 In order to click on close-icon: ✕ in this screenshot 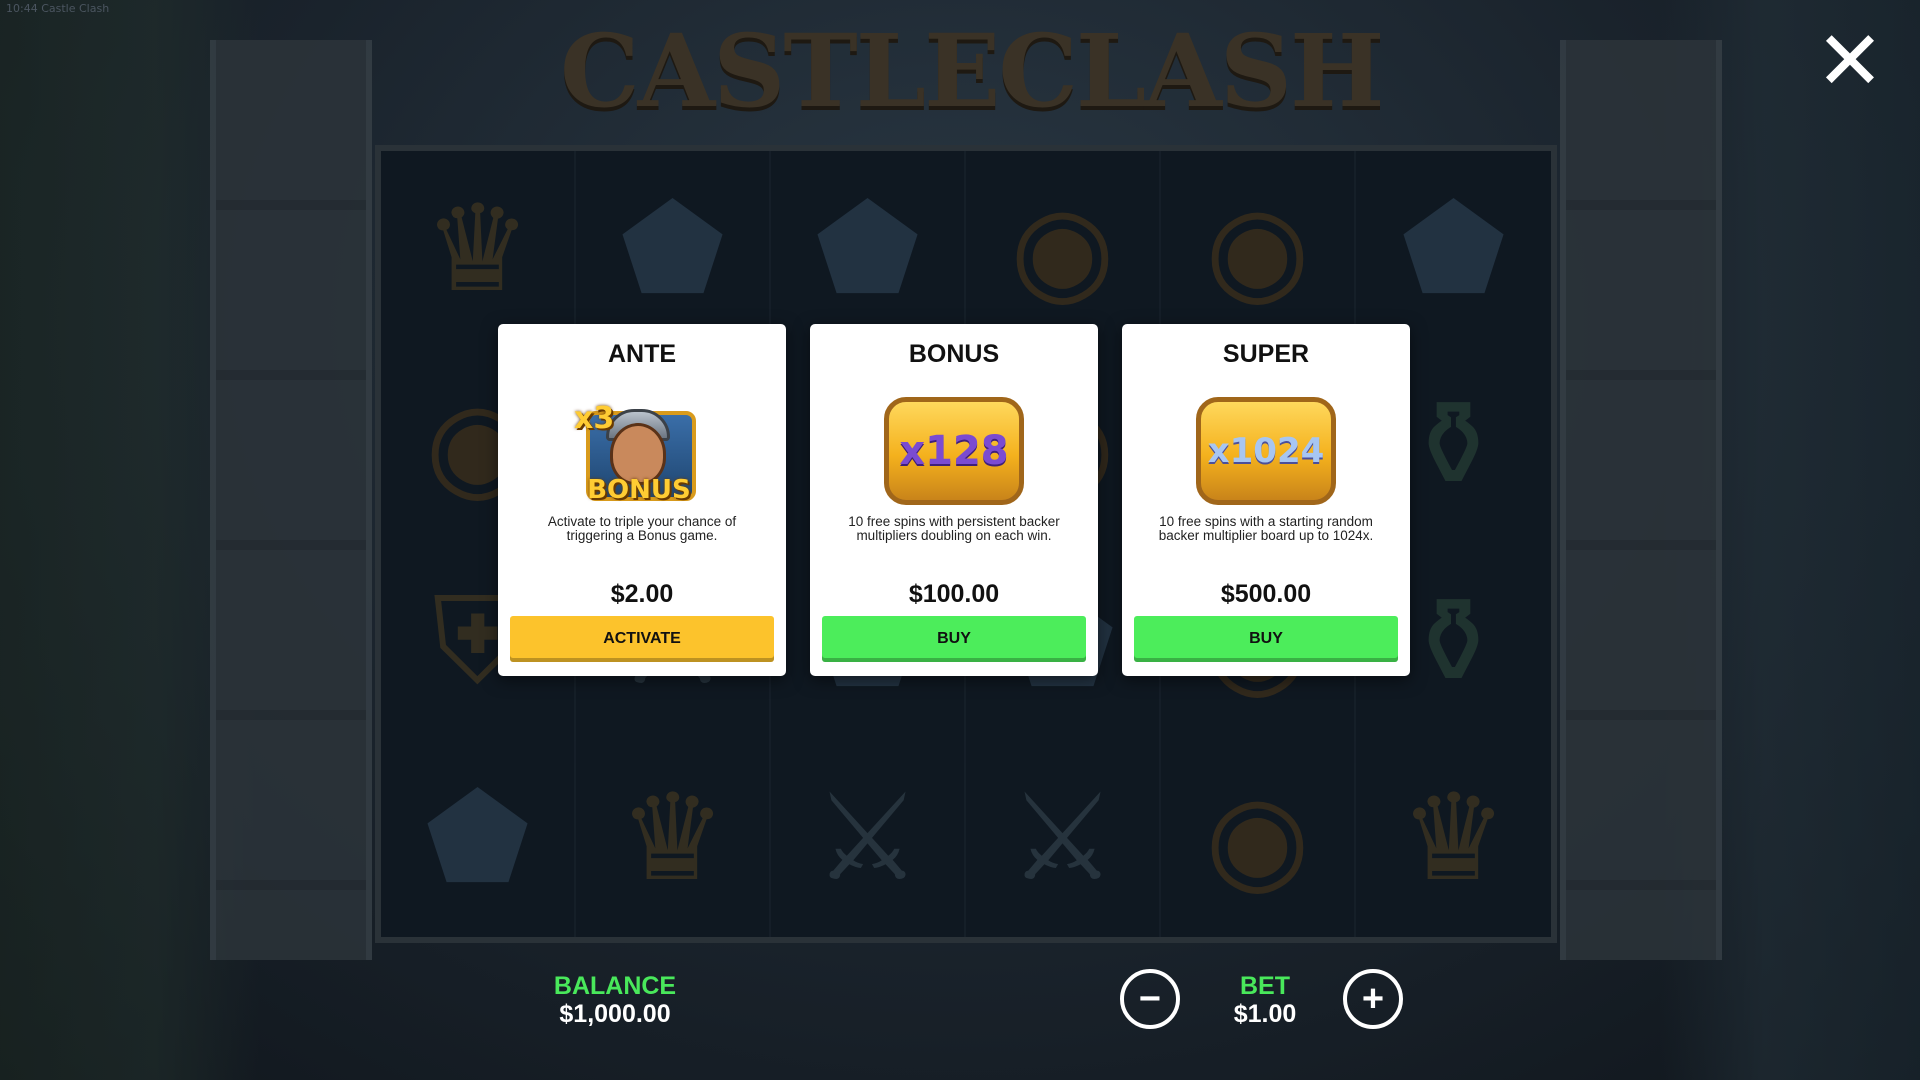, I will do `click(1850, 62)`.